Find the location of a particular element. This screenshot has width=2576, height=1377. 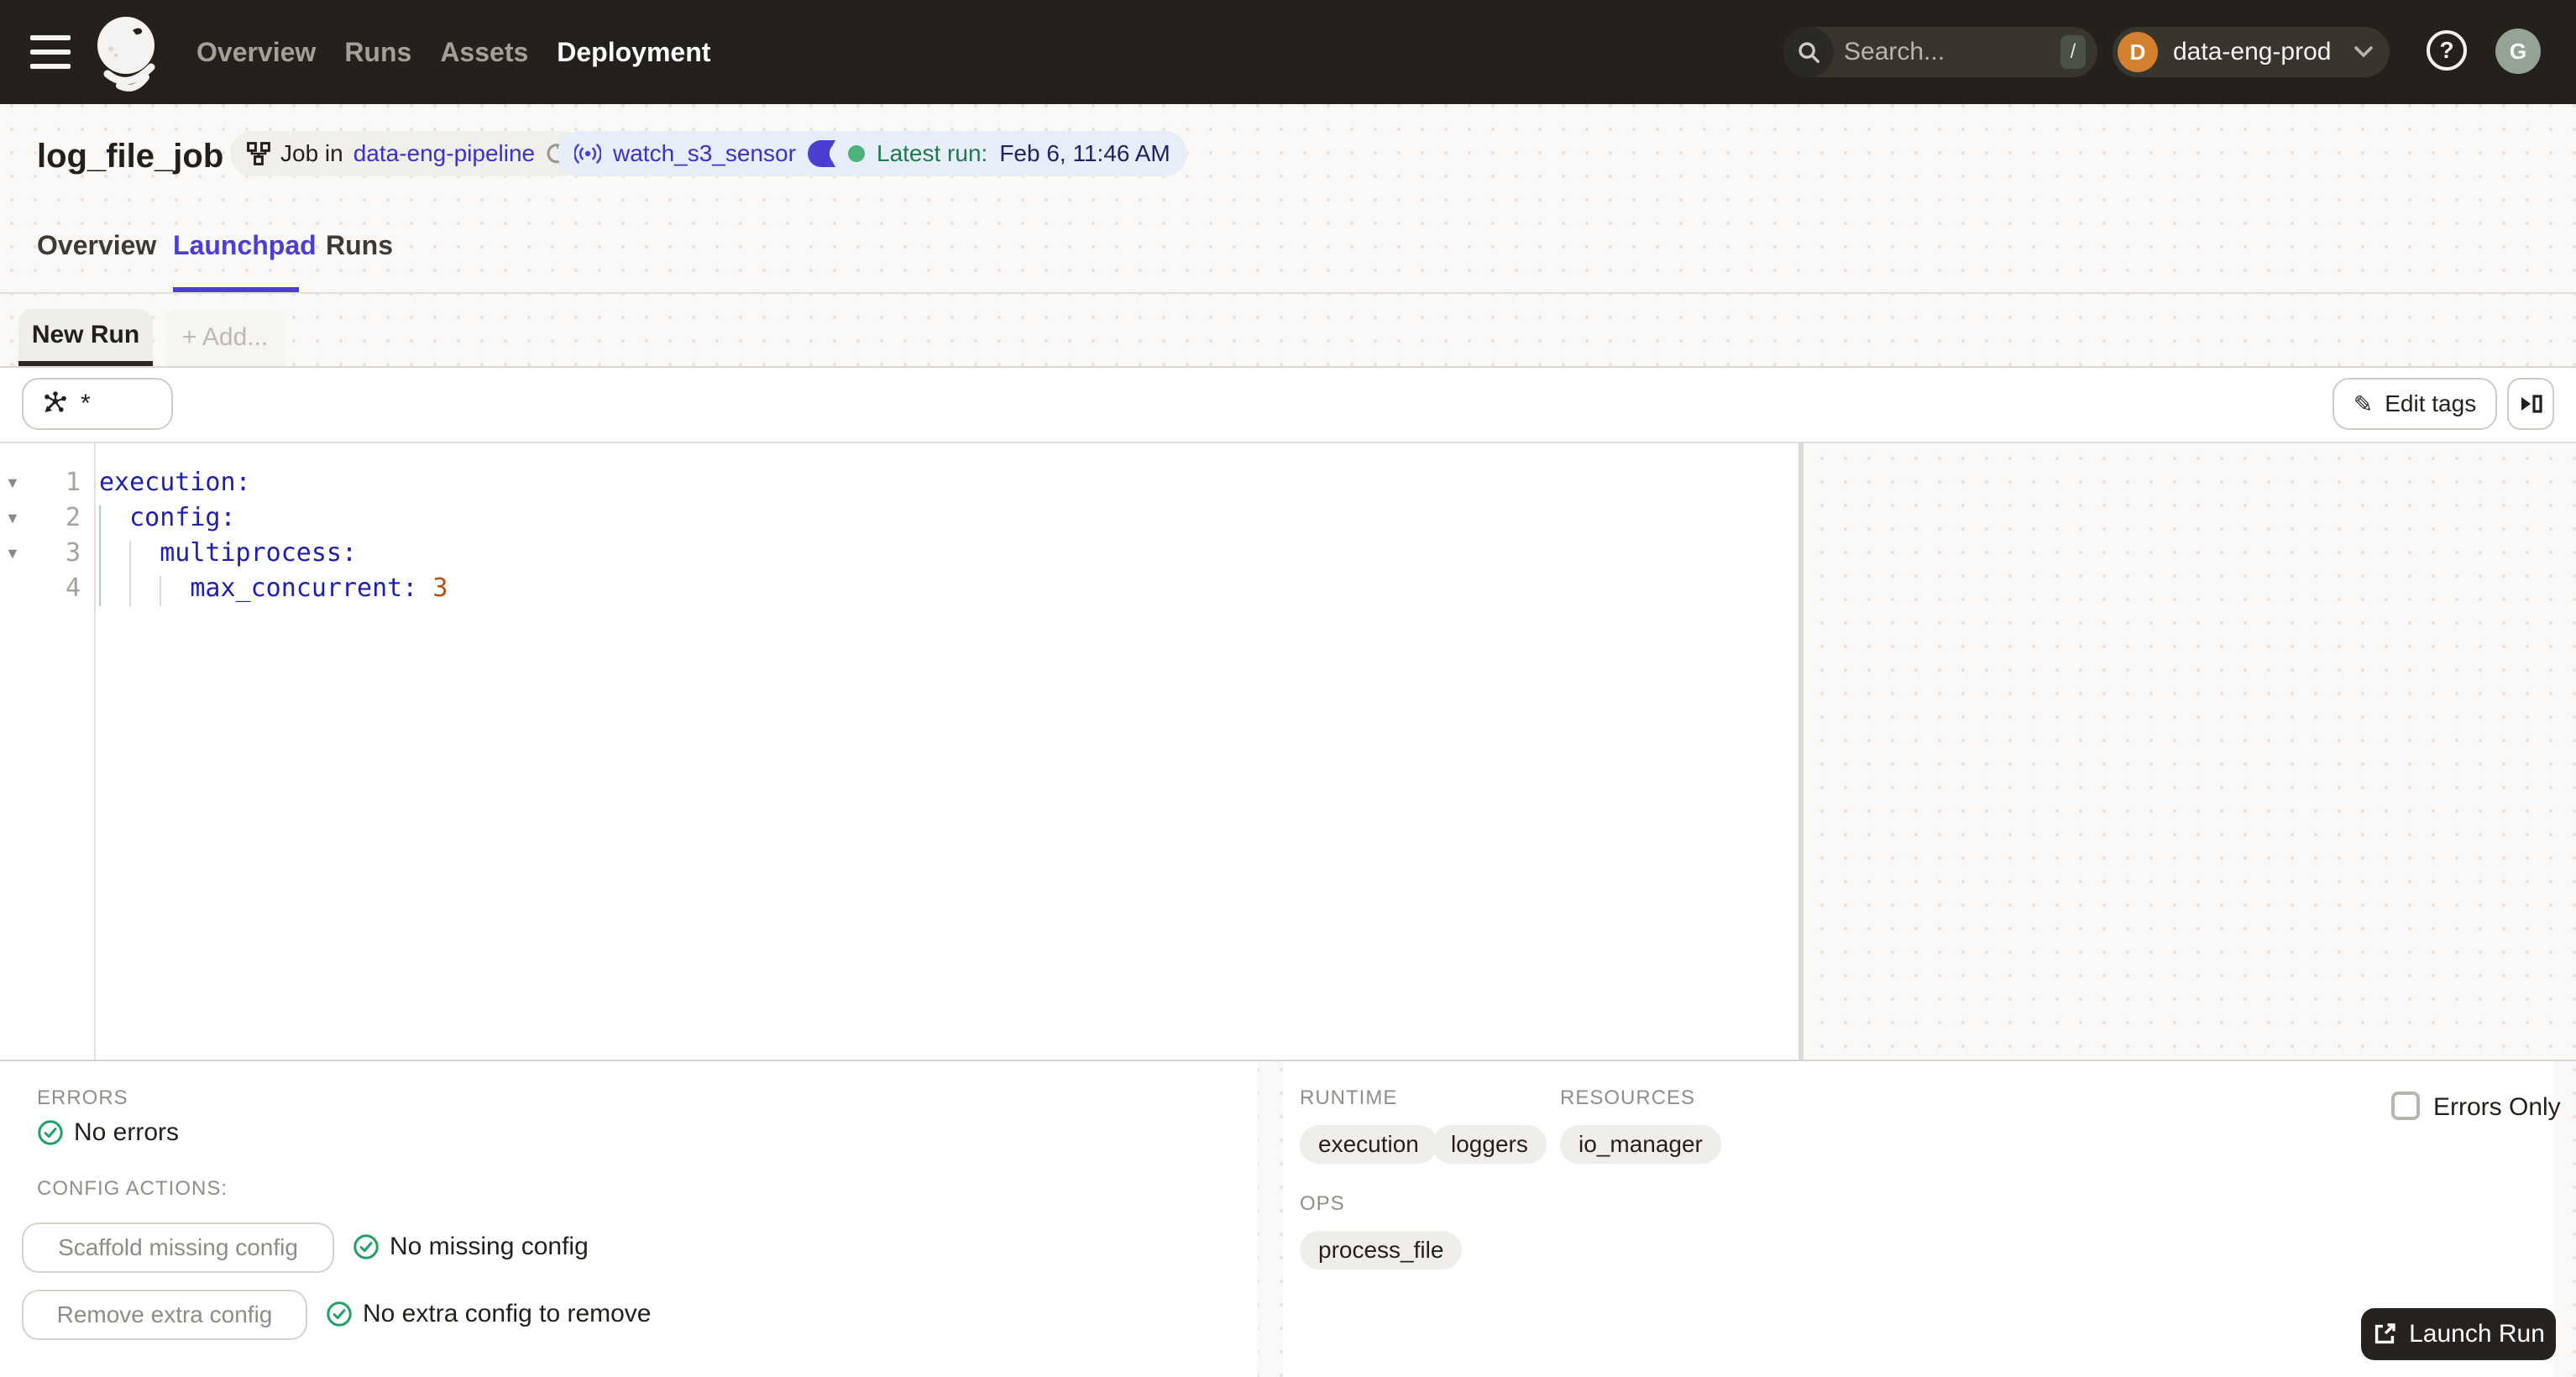

ops-section-label: OPS is located at coordinates (1322, 1203).